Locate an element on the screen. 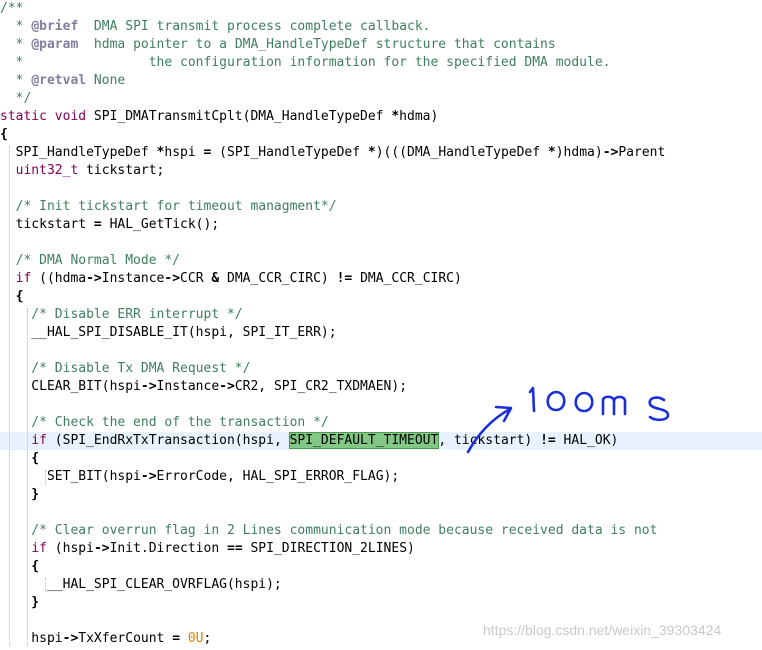  code-token: )(((DMA_HandleTypeDef is located at coordinates (461, 152).